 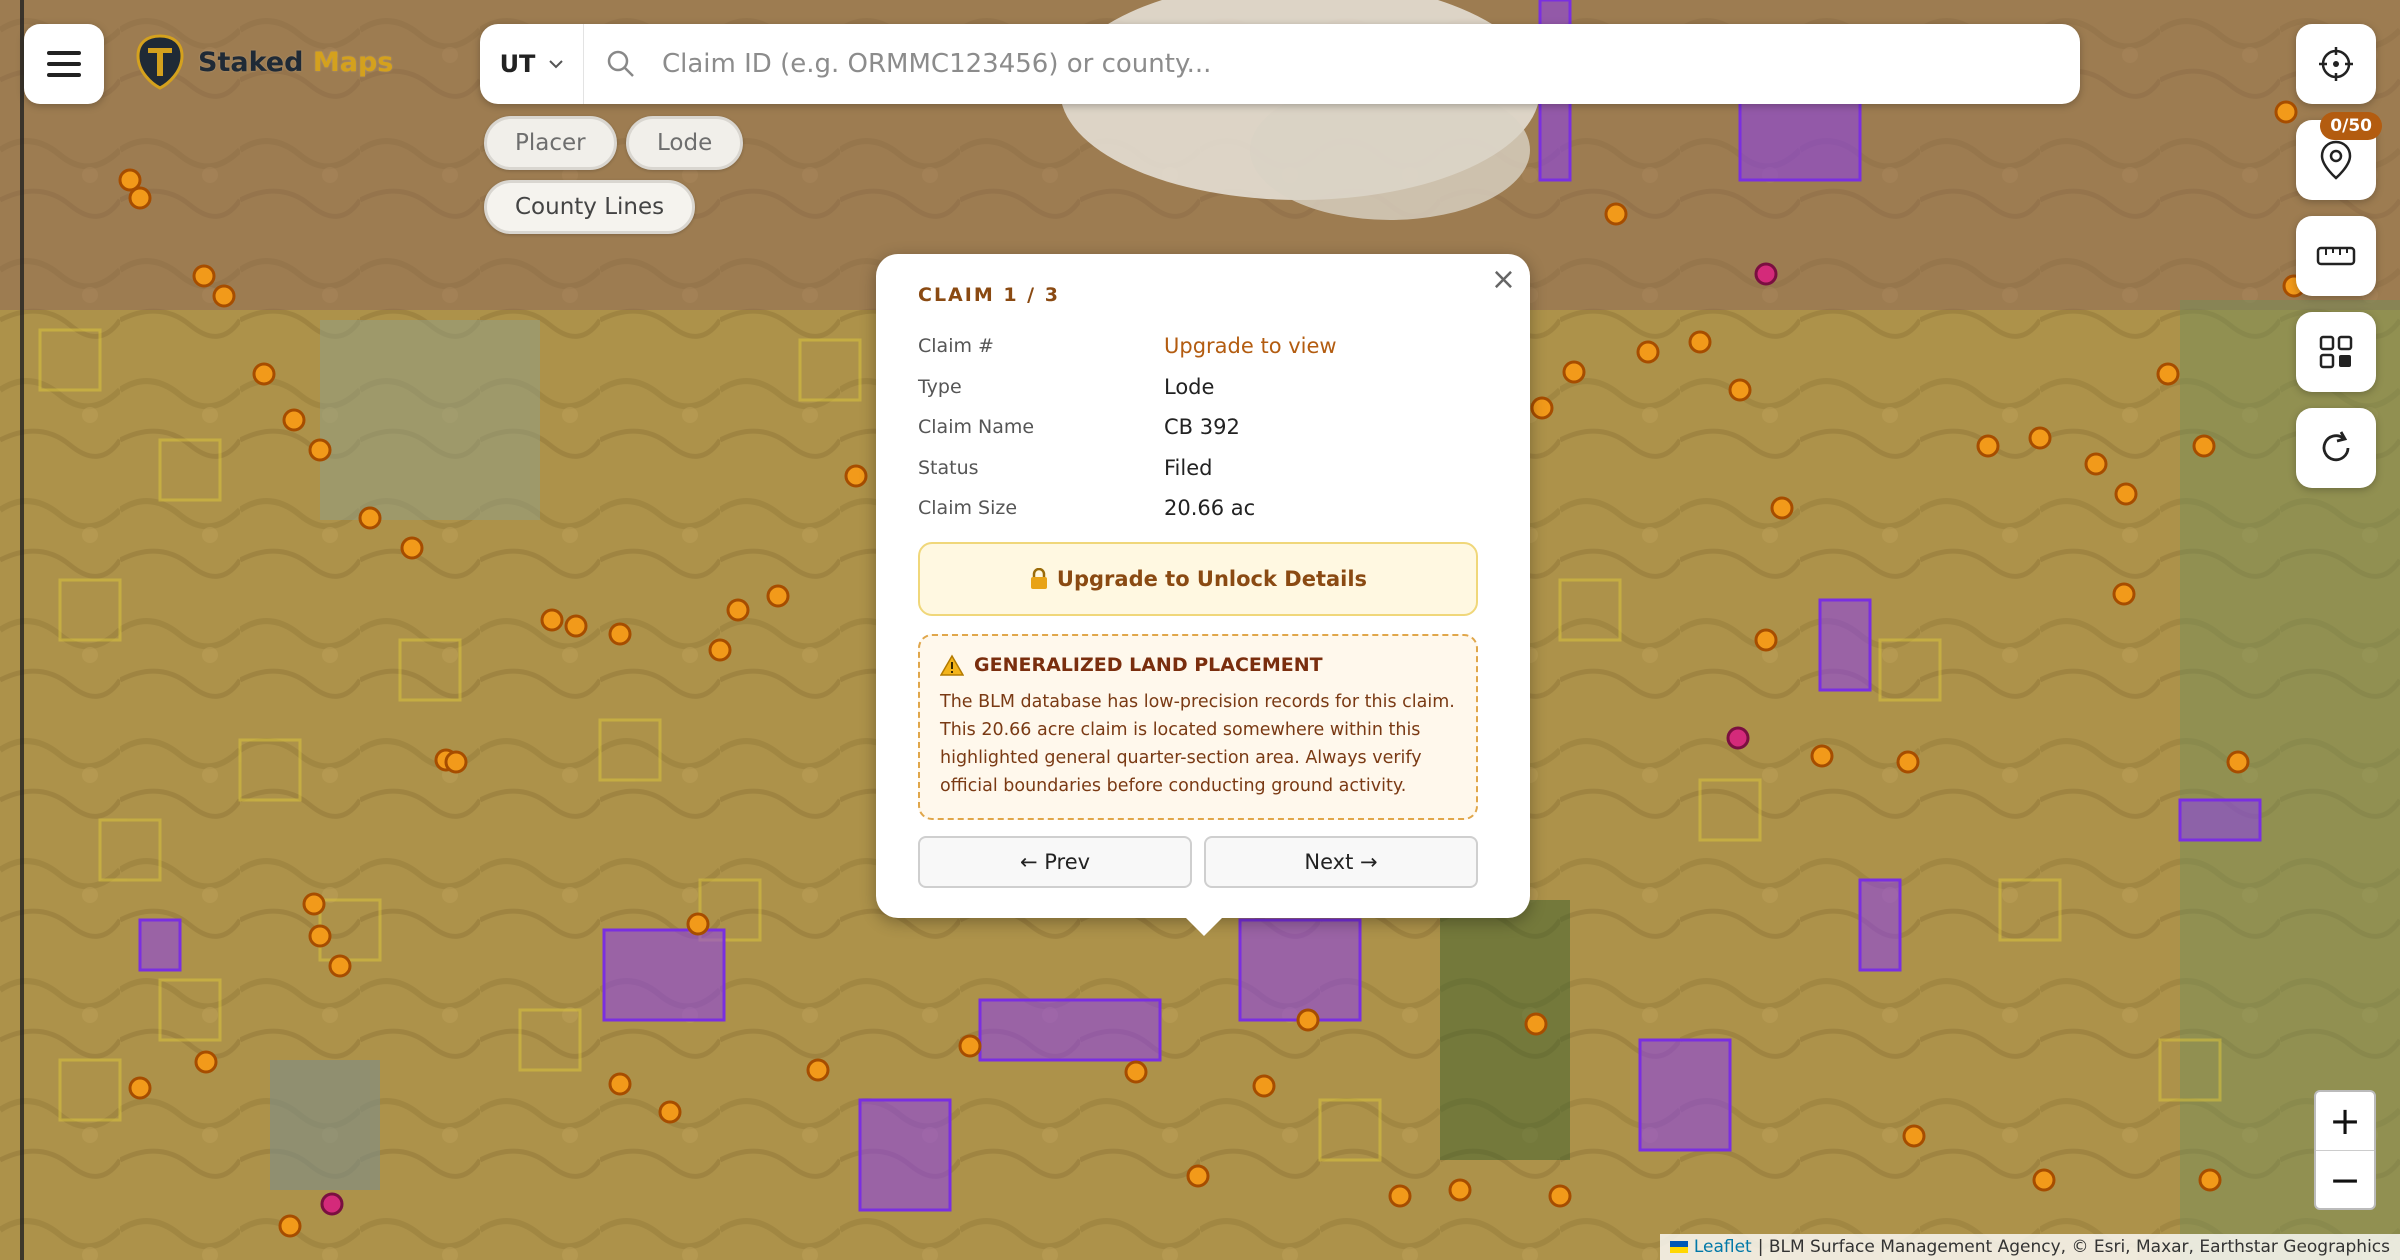 I want to click on filter-lode-chip: Lode, so click(x=685, y=143).